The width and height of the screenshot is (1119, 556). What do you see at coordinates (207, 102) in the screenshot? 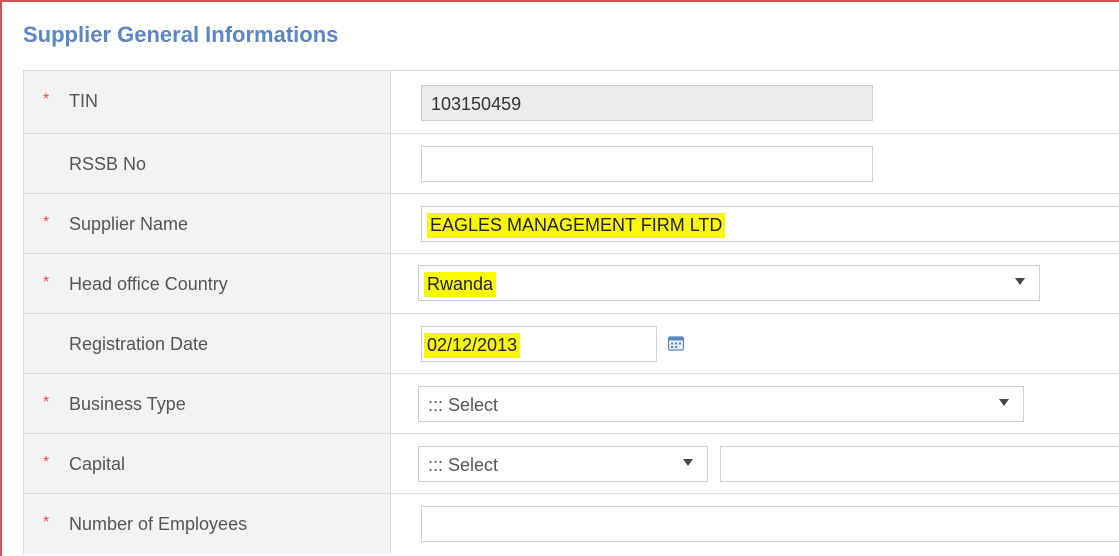
I see `label-cell: * TIN` at bounding box center [207, 102].